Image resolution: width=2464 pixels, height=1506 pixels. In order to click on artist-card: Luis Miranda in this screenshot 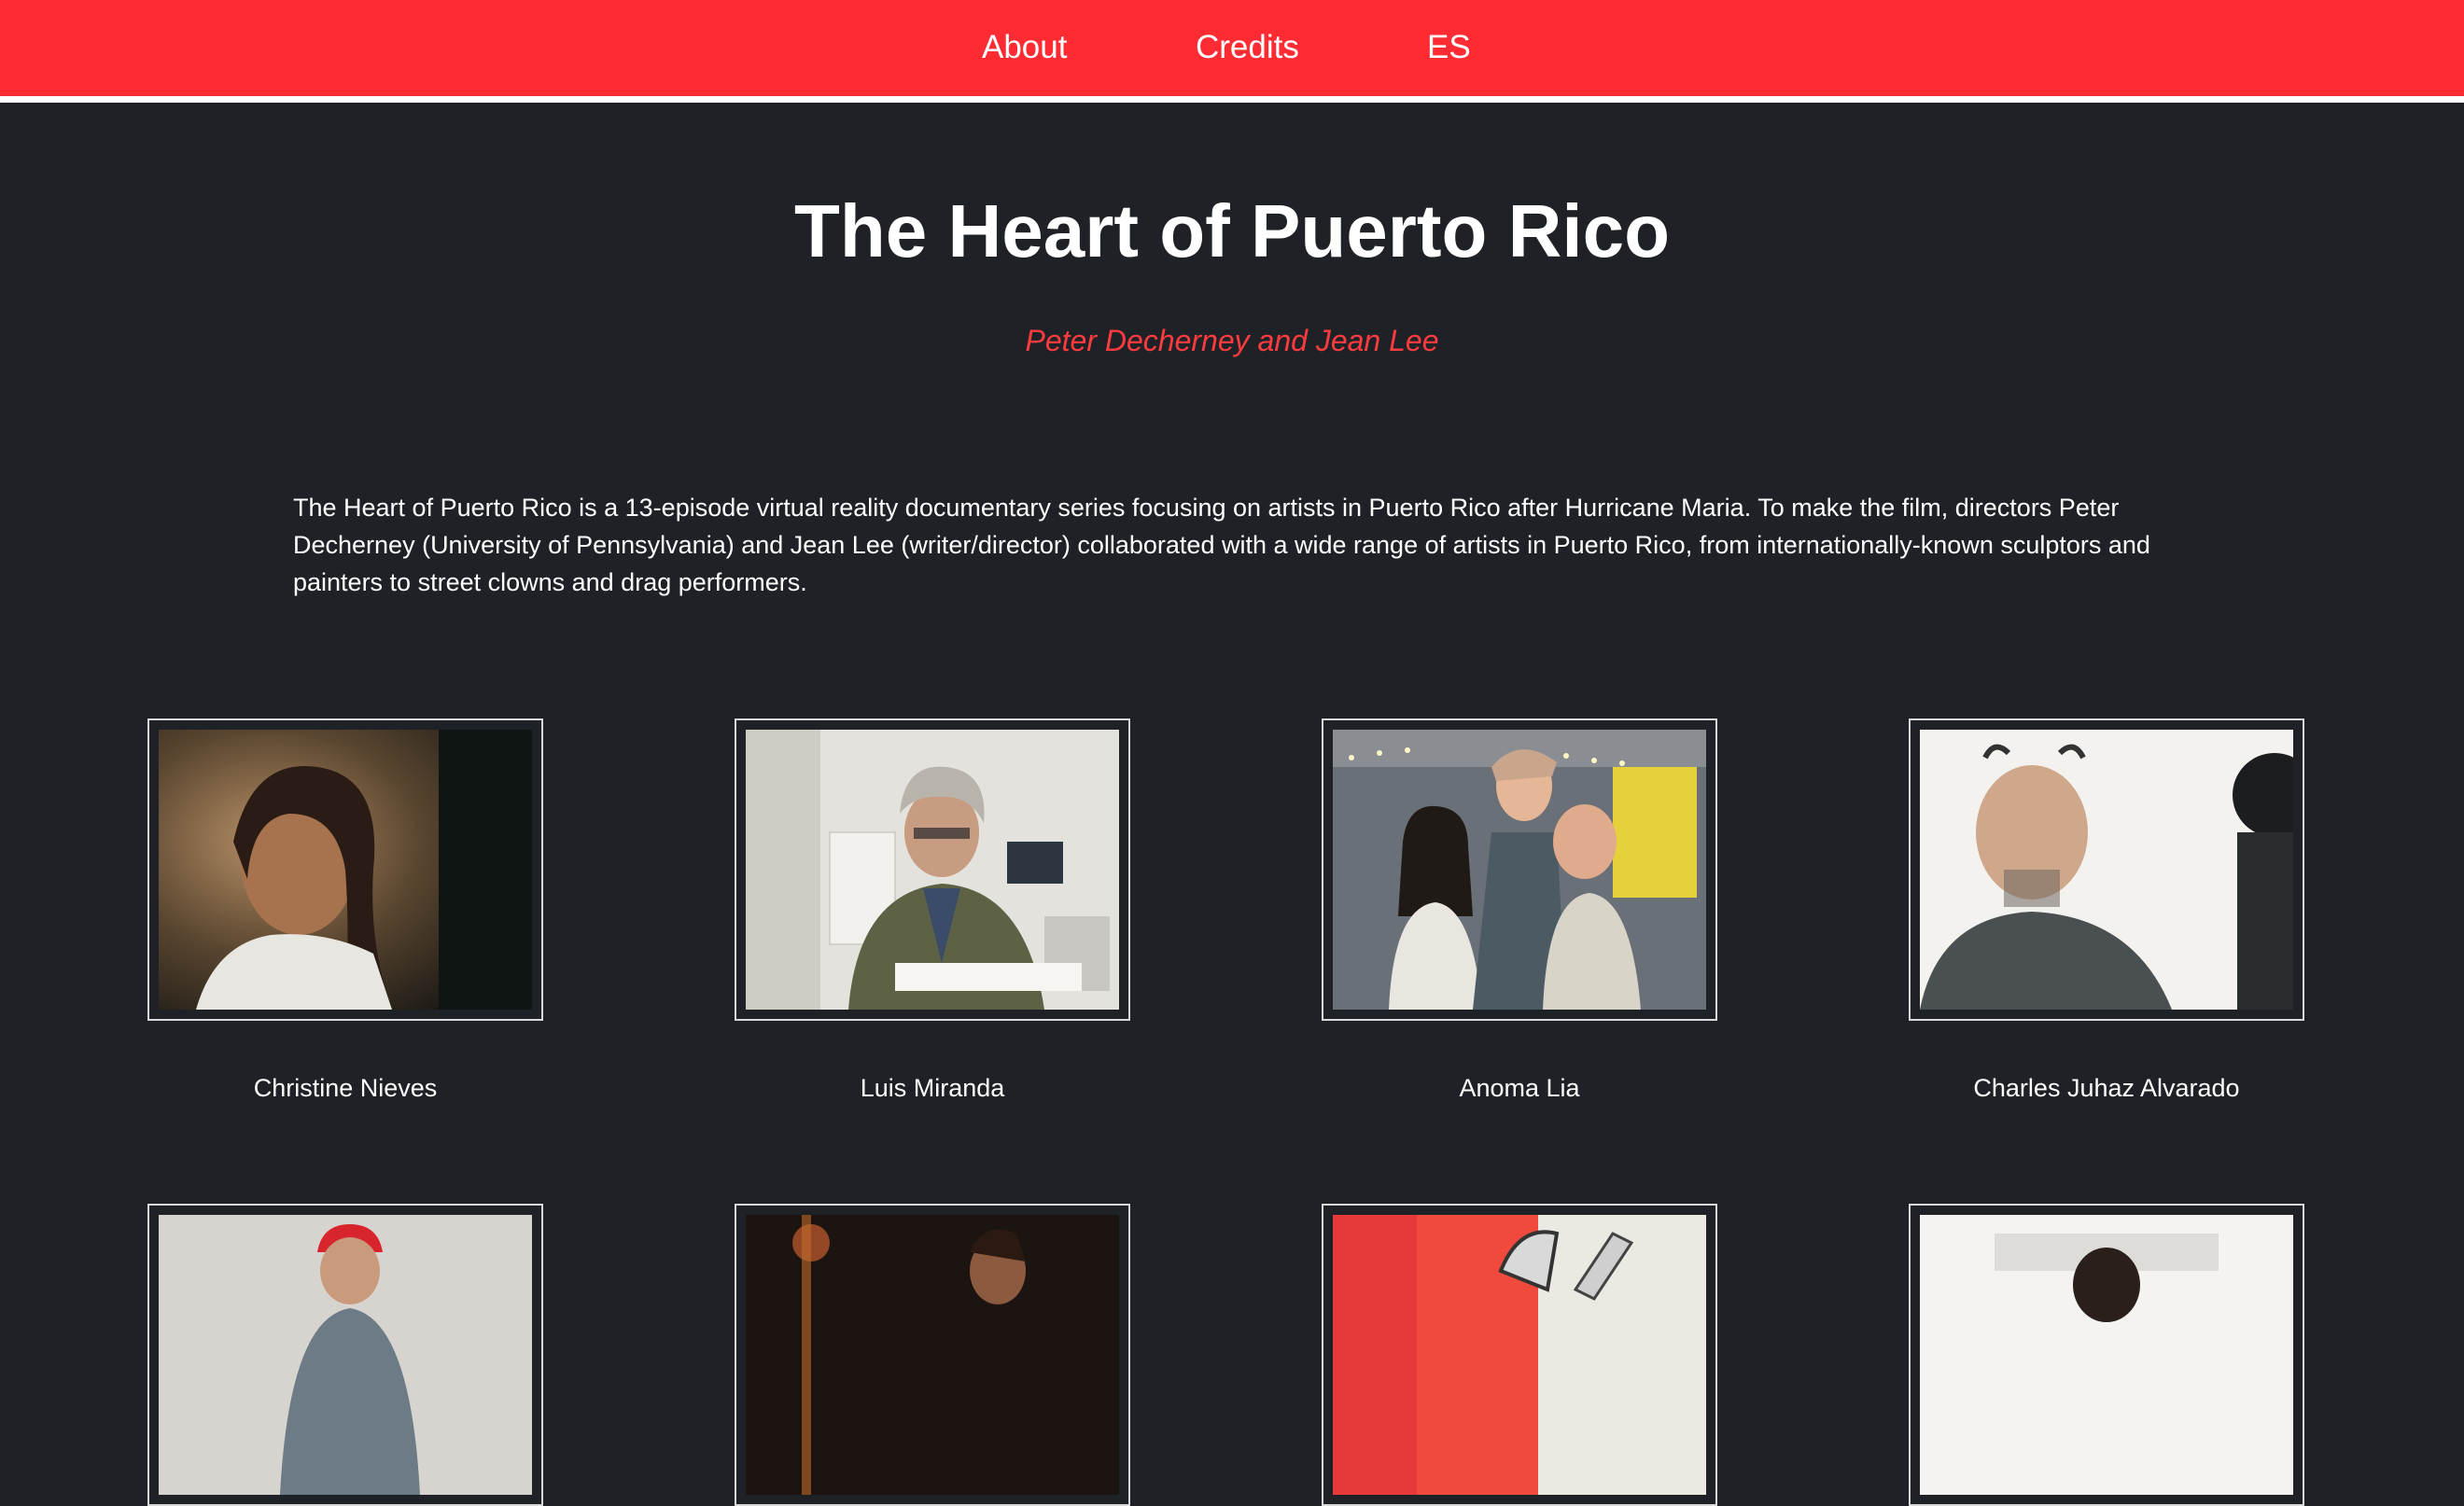, I will do `click(932, 910)`.